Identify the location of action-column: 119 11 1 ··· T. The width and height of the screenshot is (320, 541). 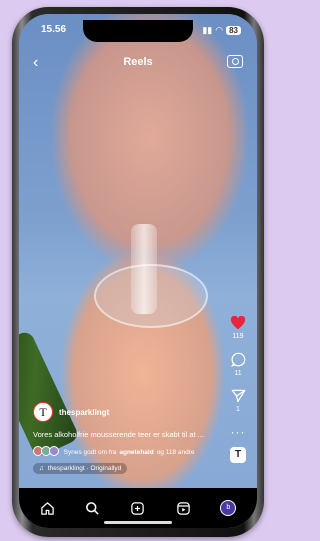
(238, 389).